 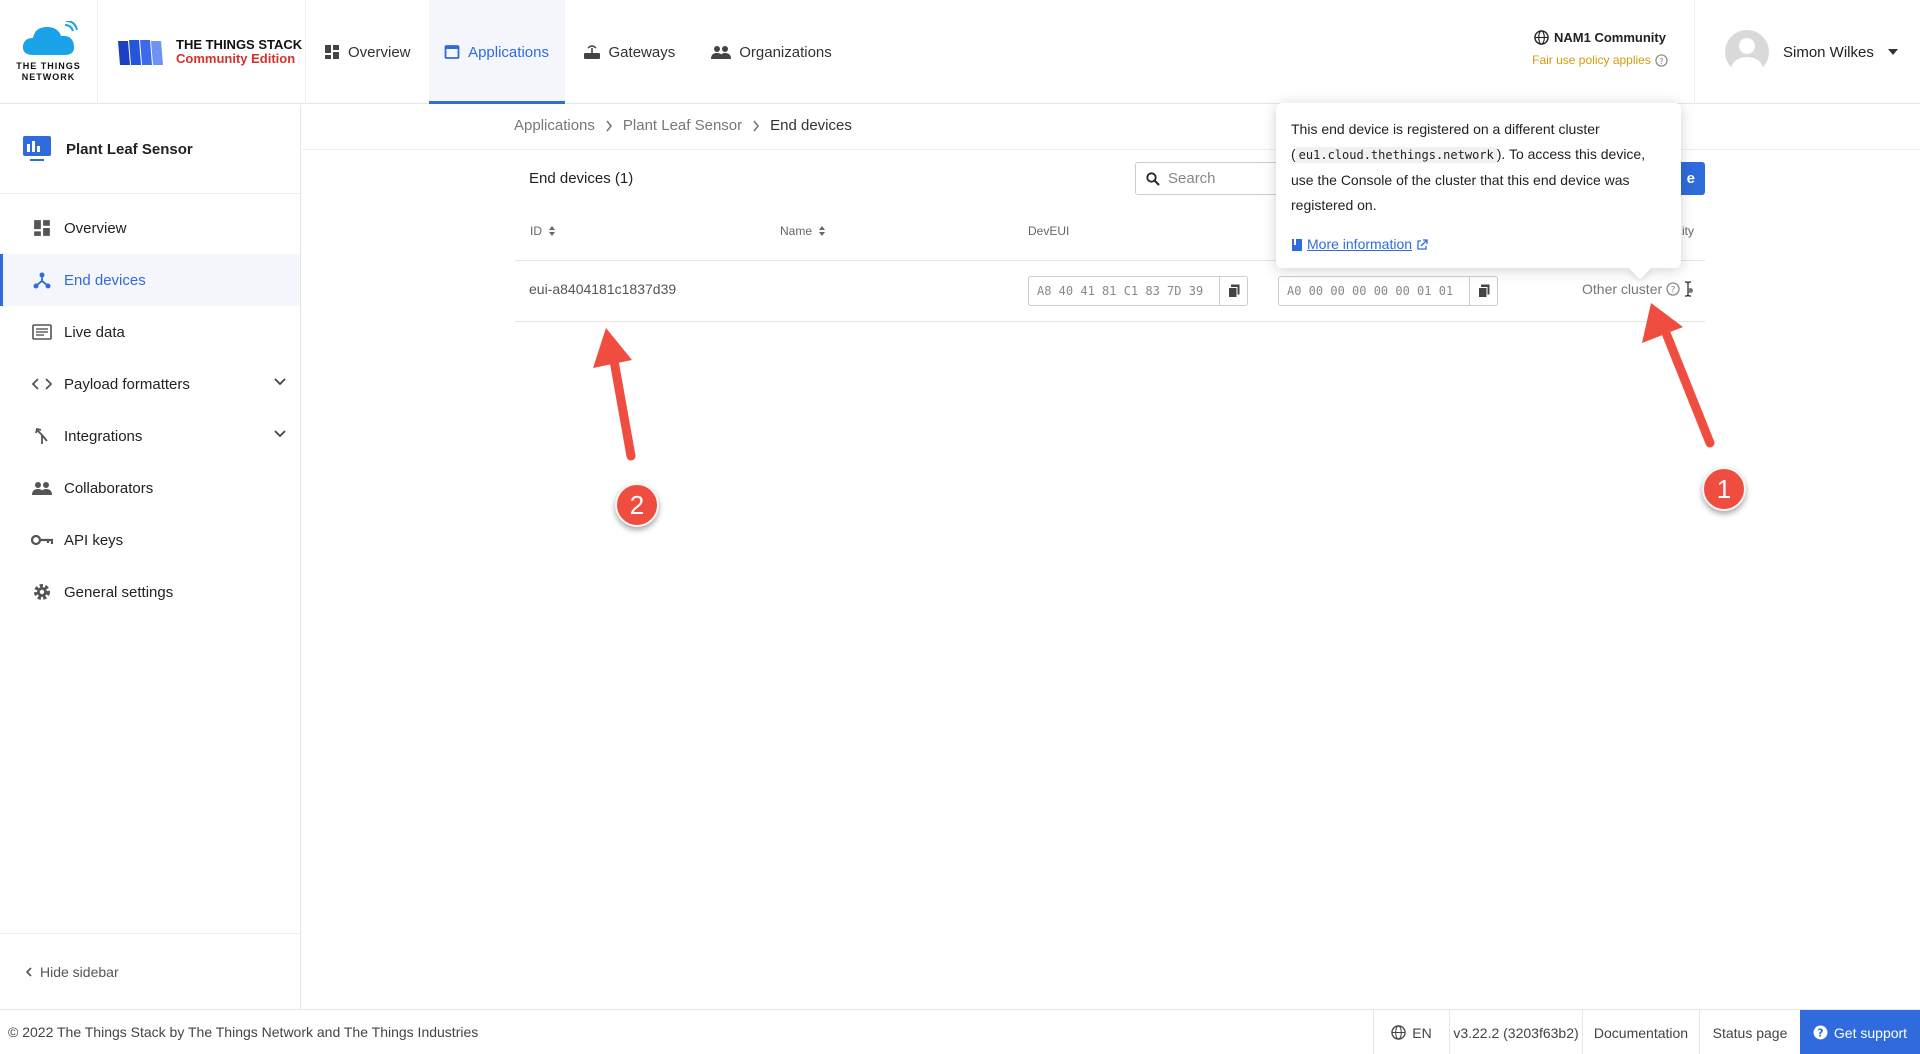 What do you see at coordinates (1690, 178) in the screenshot?
I see `add-end-device-label: e` at bounding box center [1690, 178].